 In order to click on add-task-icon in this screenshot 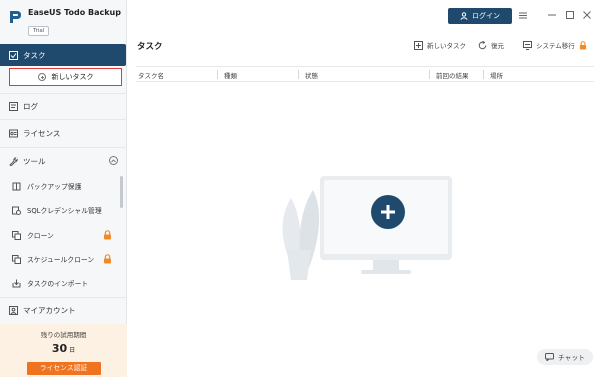, I will do `click(388, 212)`.